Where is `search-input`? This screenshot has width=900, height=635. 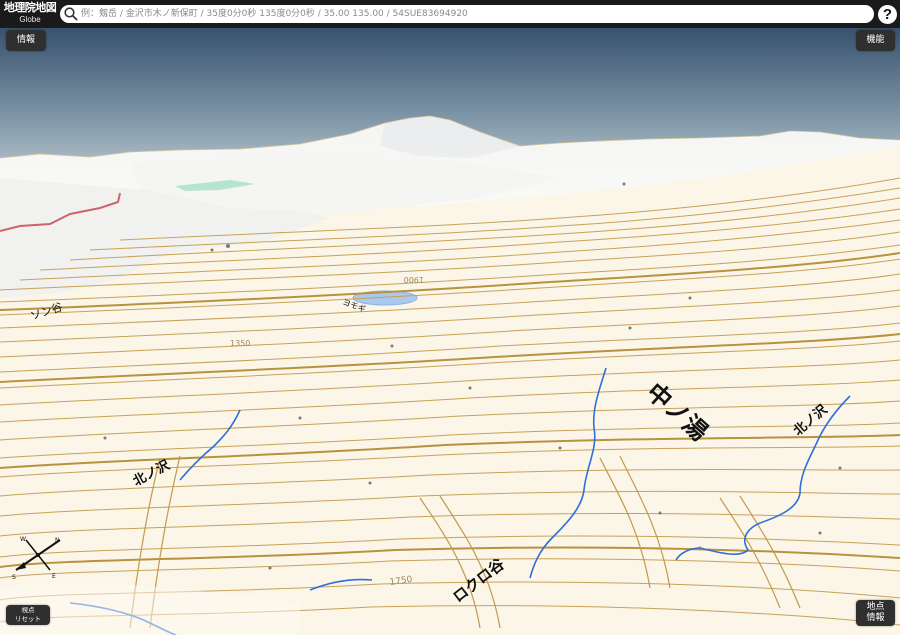 search-input is located at coordinates (470, 14).